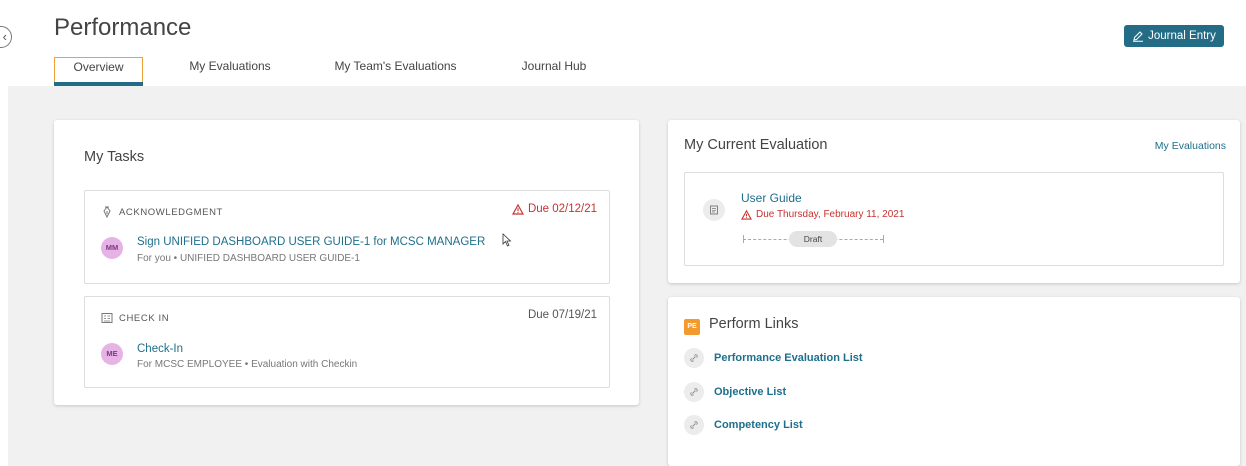 Image resolution: width=1246 pixels, height=466 pixels. I want to click on left-strip, so click(4, 276).